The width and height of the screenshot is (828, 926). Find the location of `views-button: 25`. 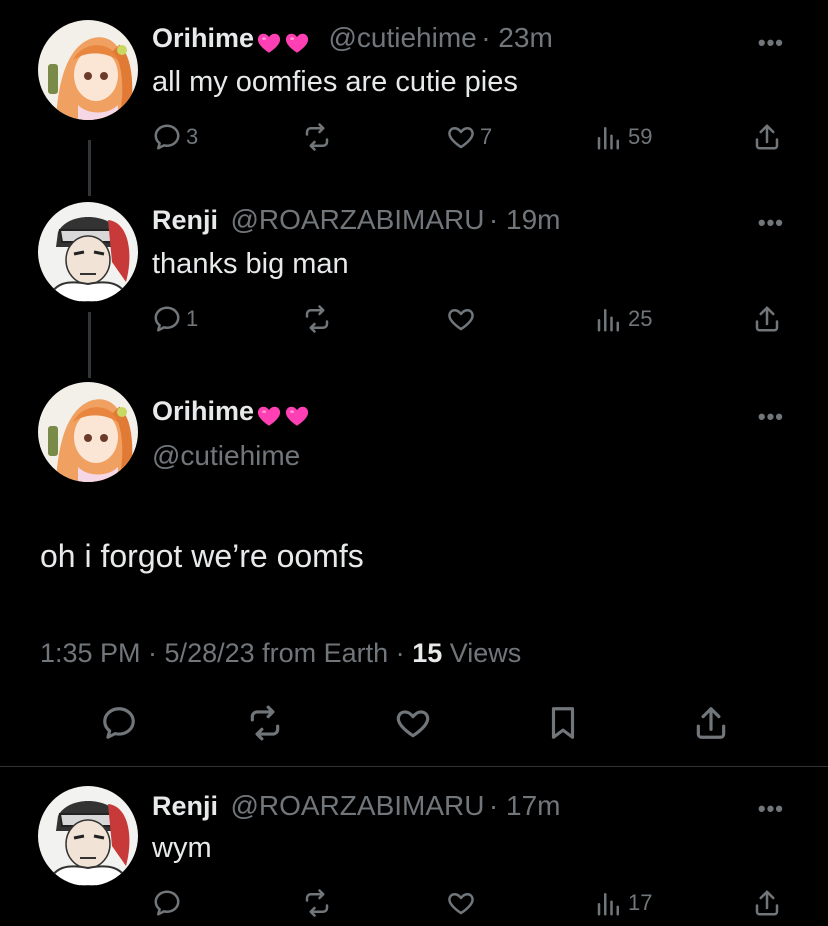

views-button: 25 is located at coordinates (623, 319).